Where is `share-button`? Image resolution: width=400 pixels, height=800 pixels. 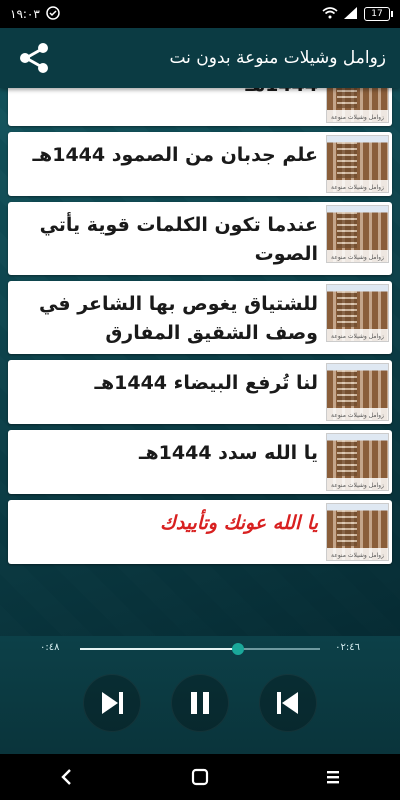
share-button is located at coordinates (34, 58).